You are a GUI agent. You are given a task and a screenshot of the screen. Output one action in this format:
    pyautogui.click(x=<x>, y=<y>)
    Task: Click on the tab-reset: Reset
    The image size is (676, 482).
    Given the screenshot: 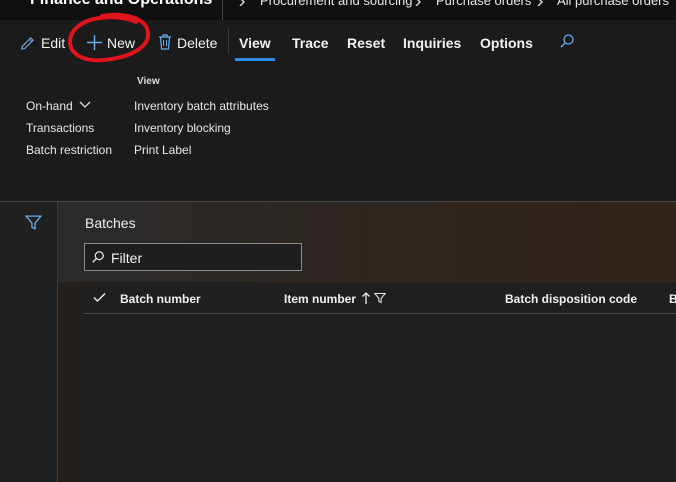 What is the action you would take?
    pyautogui.click(x=366, y=43)
    